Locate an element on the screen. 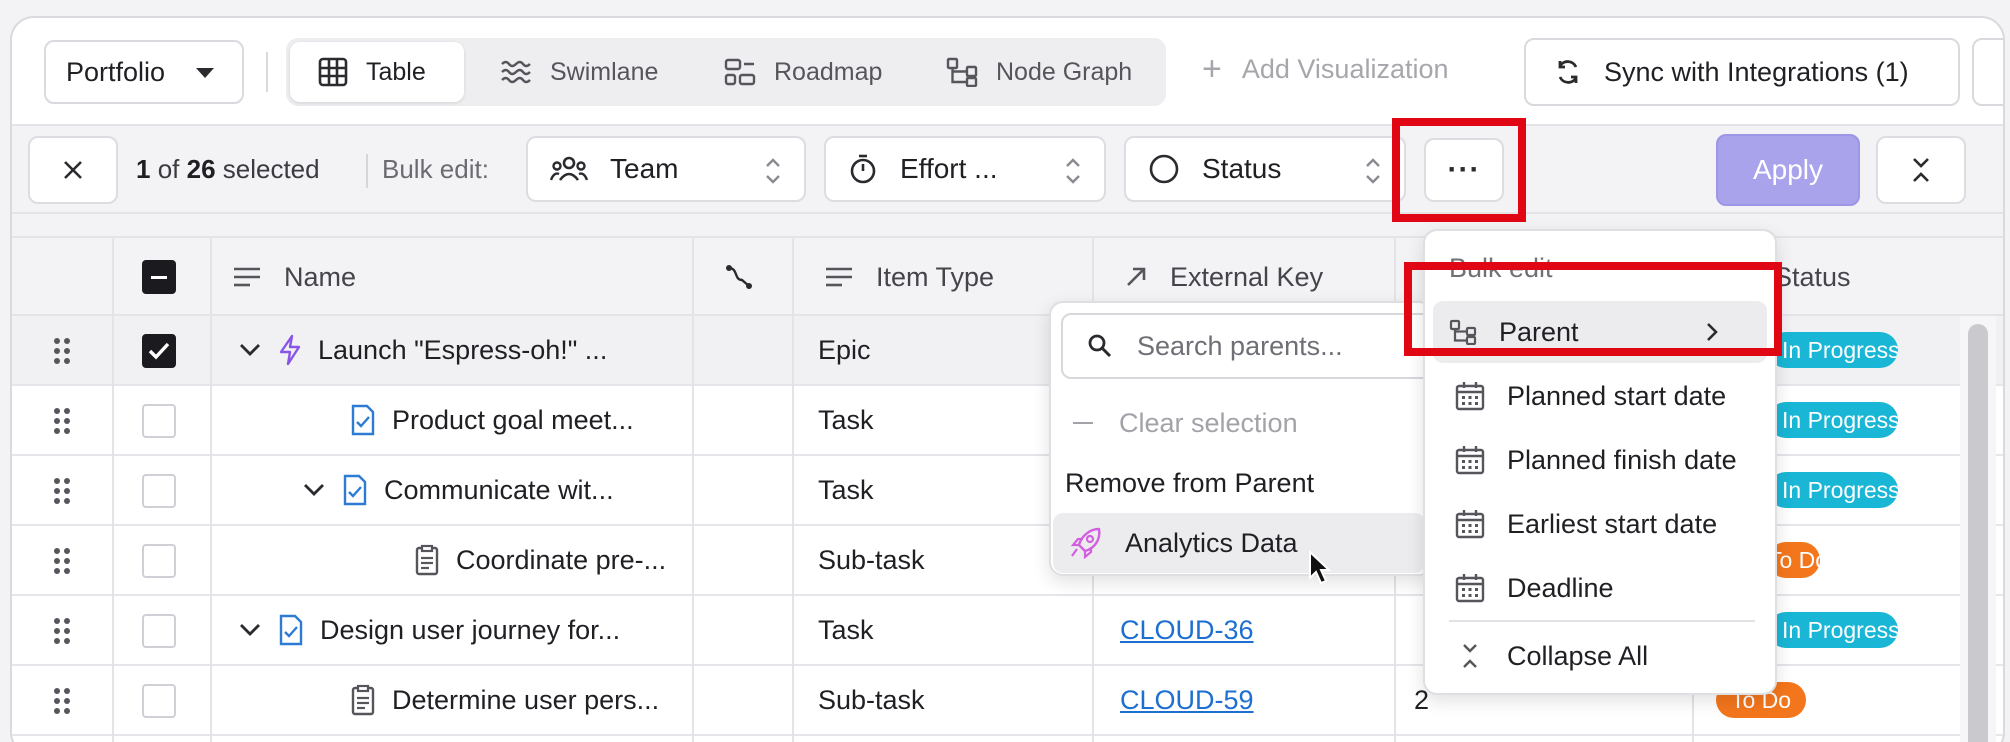 The width and height of the screenshot is (2010, 742). clear-selection-button is located at coordinates (73, 170).